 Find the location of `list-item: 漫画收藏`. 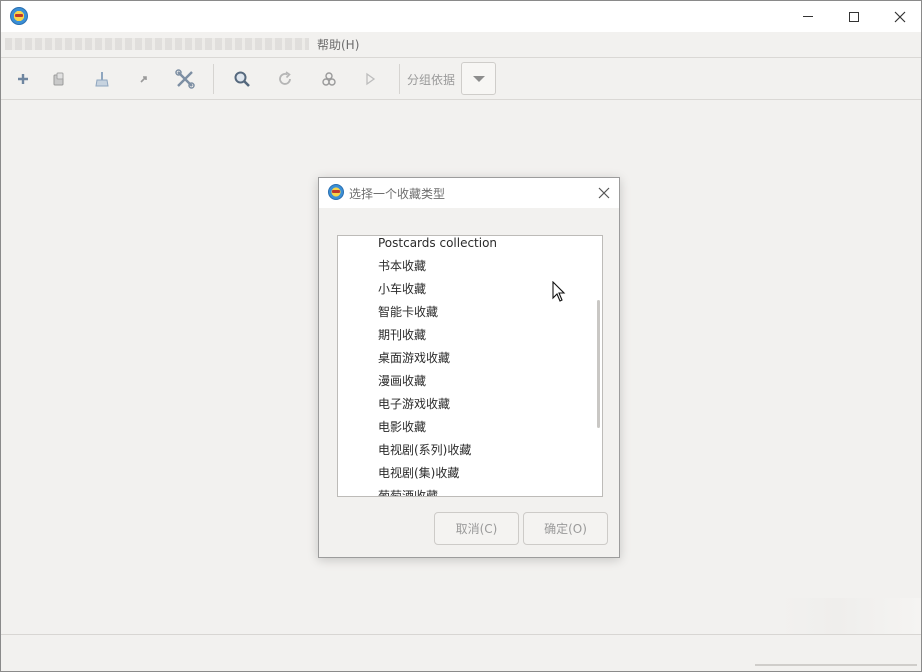

list-item: 漫画收藏 is located at coordinates (465, 381).